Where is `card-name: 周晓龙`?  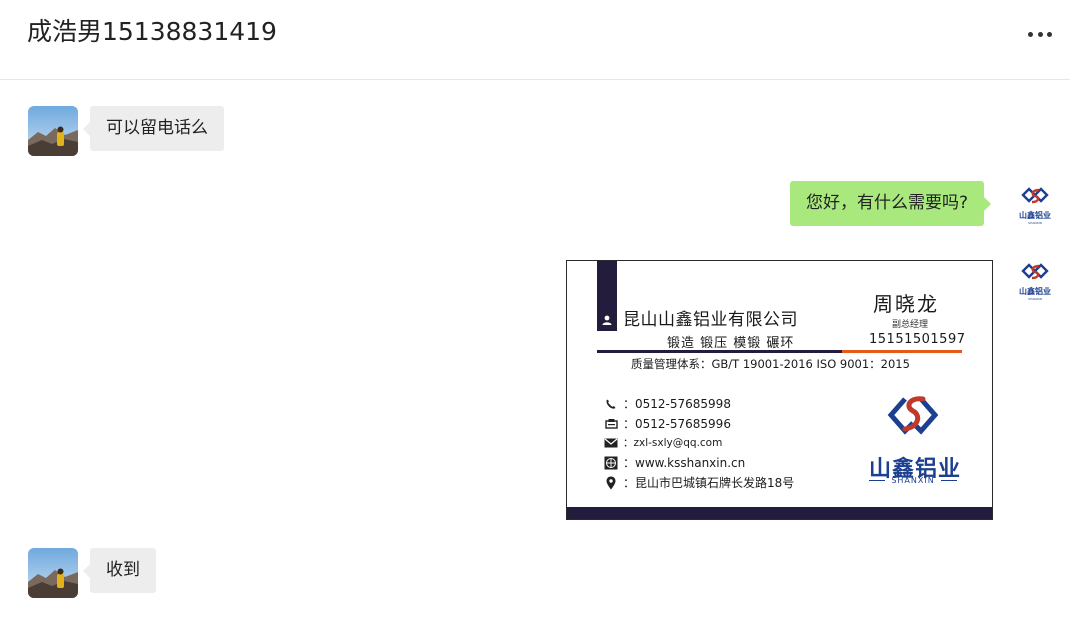
card-name: 周晓龙 is located at coordinates (906, 304).